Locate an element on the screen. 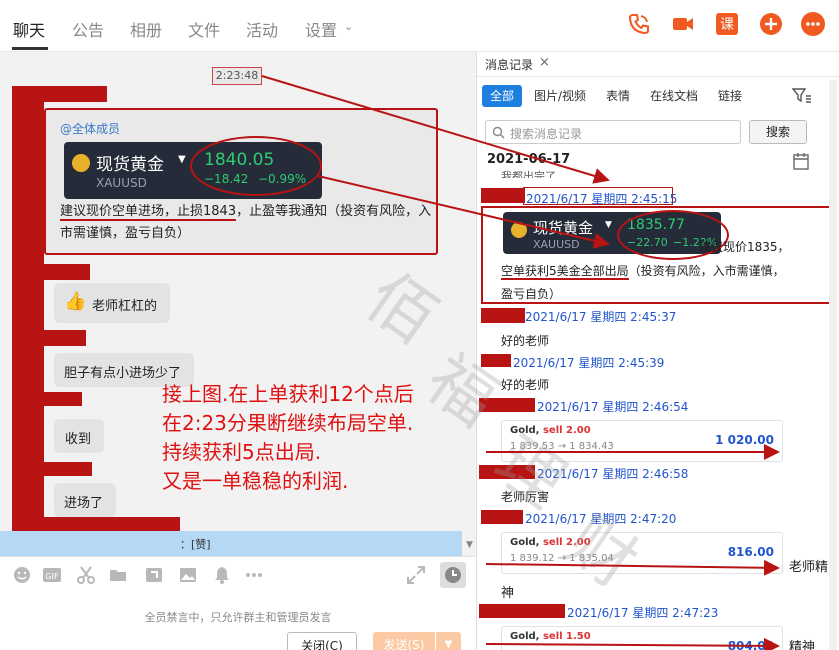 This screenshot has height=650, width=839. tab-activity: 活动 is located at coordinates (262, 29).